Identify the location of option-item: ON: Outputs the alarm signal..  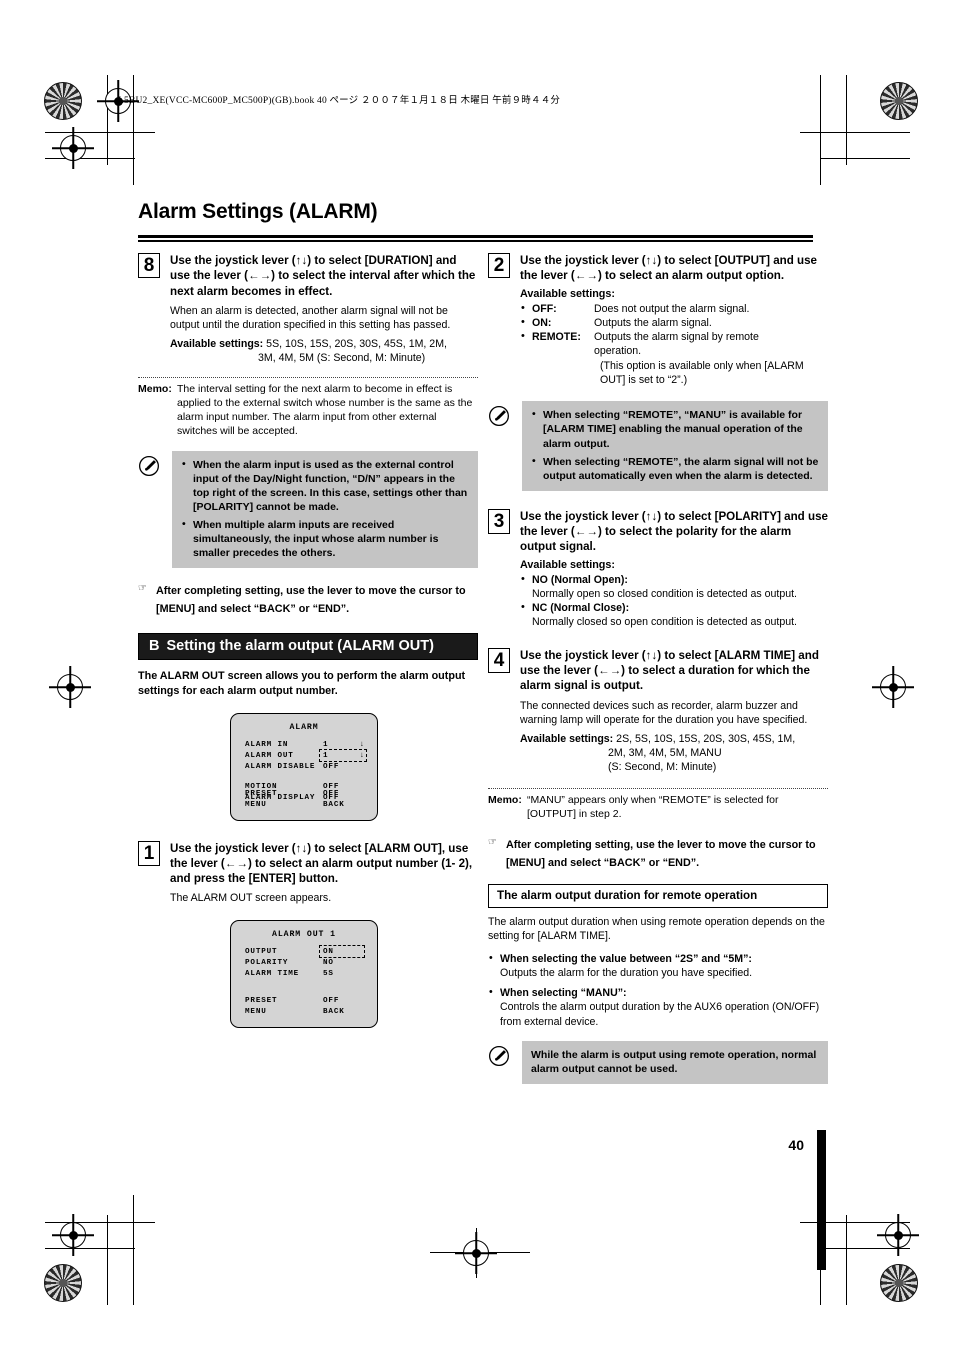
(674, 322).